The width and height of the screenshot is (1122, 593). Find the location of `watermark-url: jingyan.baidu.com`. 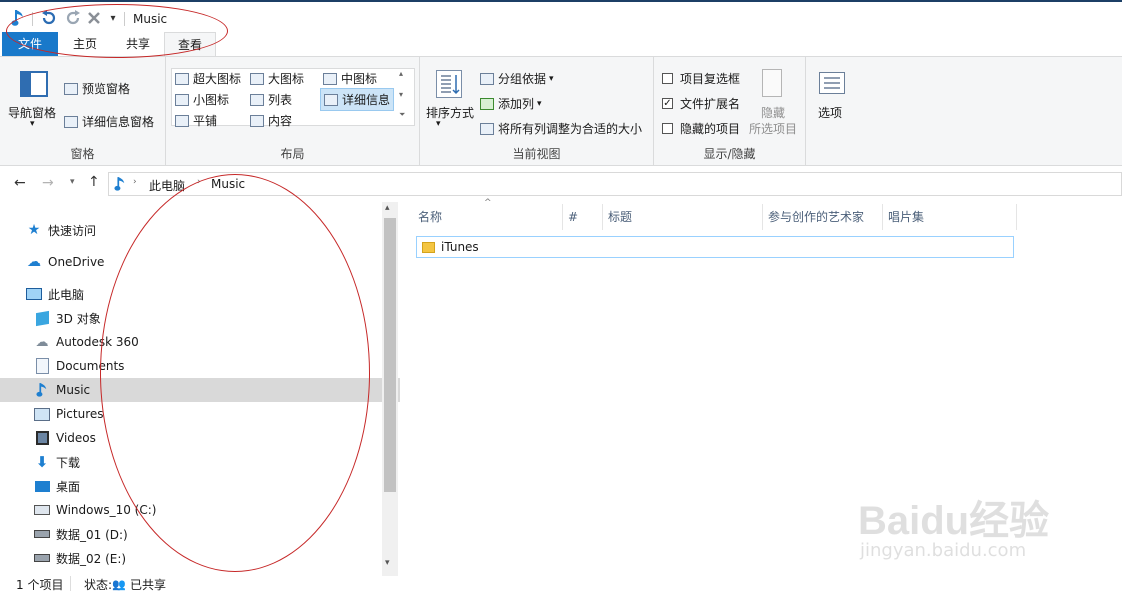

watermark-url: jingyan.baidu.com is located at coordinates (943, 550).